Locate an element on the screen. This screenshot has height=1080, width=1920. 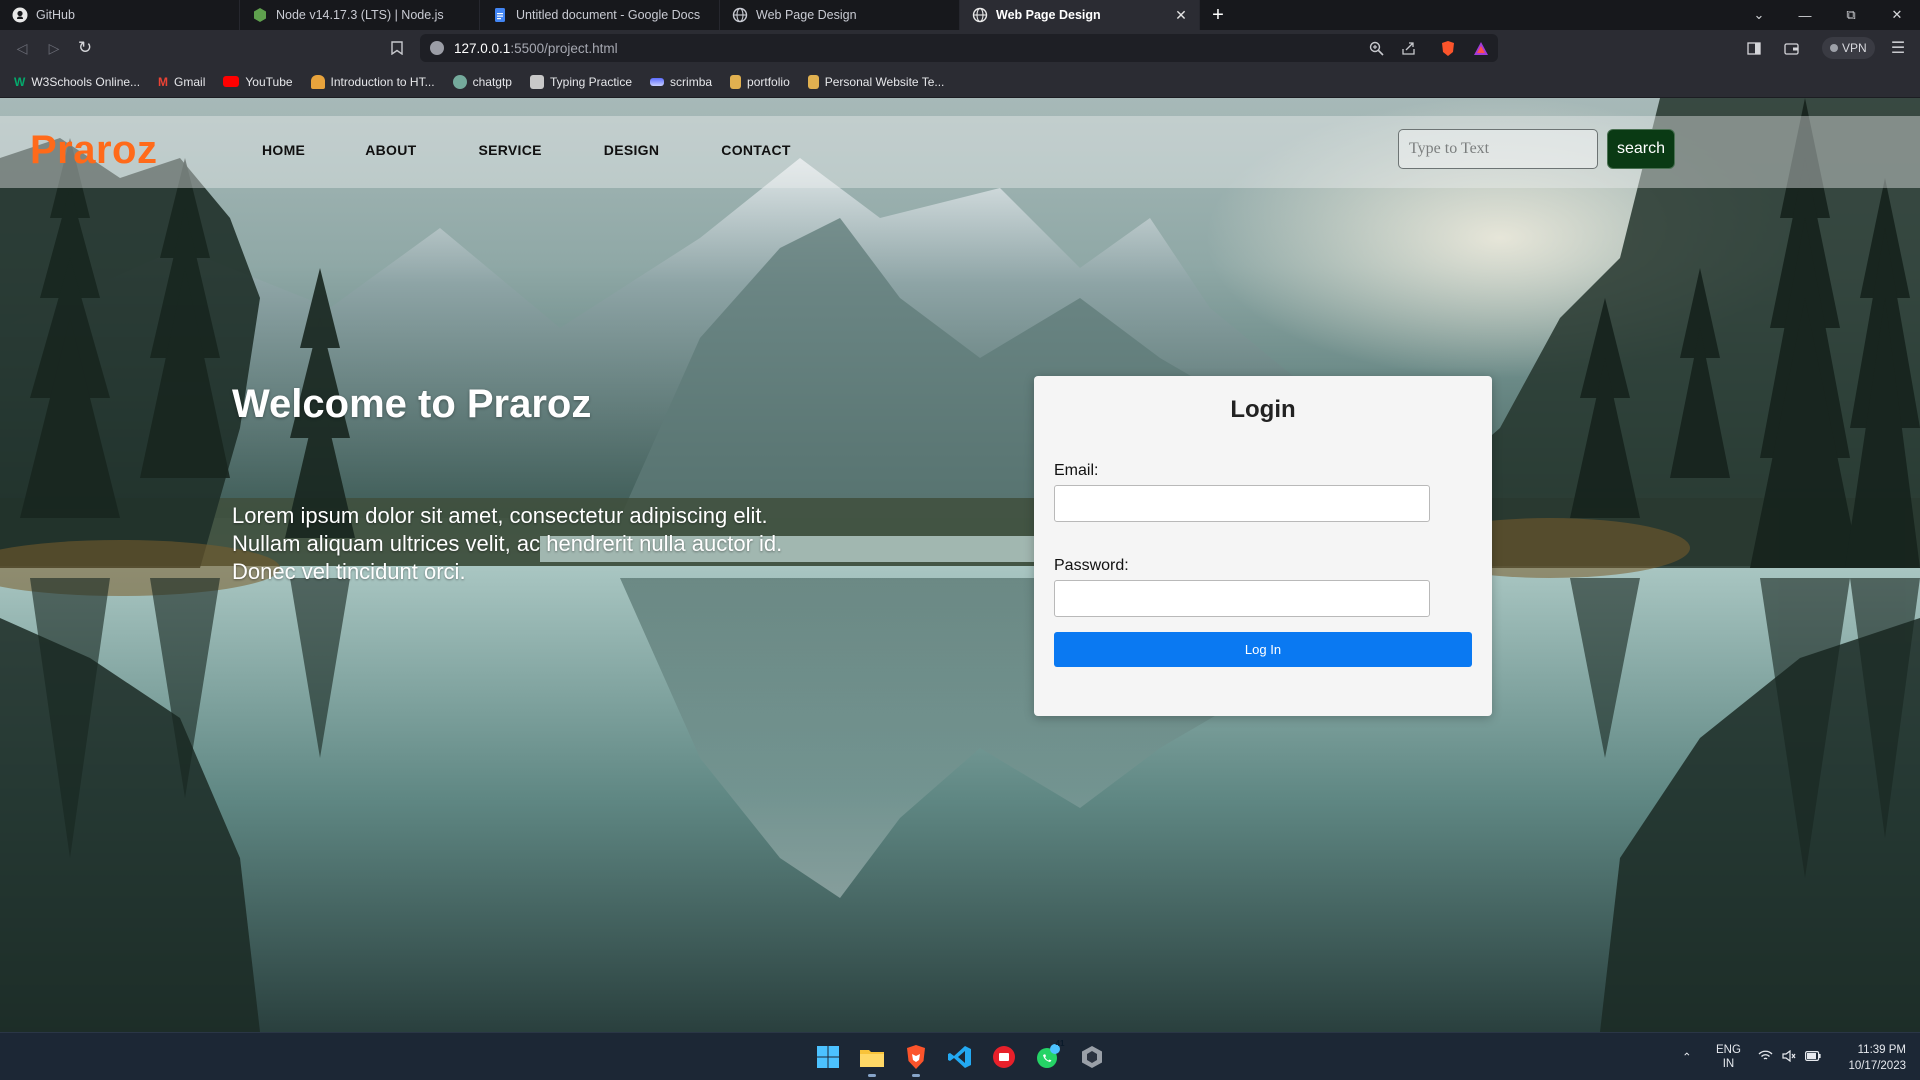
file-explorer-icon is located at coordinates (872, 1059).